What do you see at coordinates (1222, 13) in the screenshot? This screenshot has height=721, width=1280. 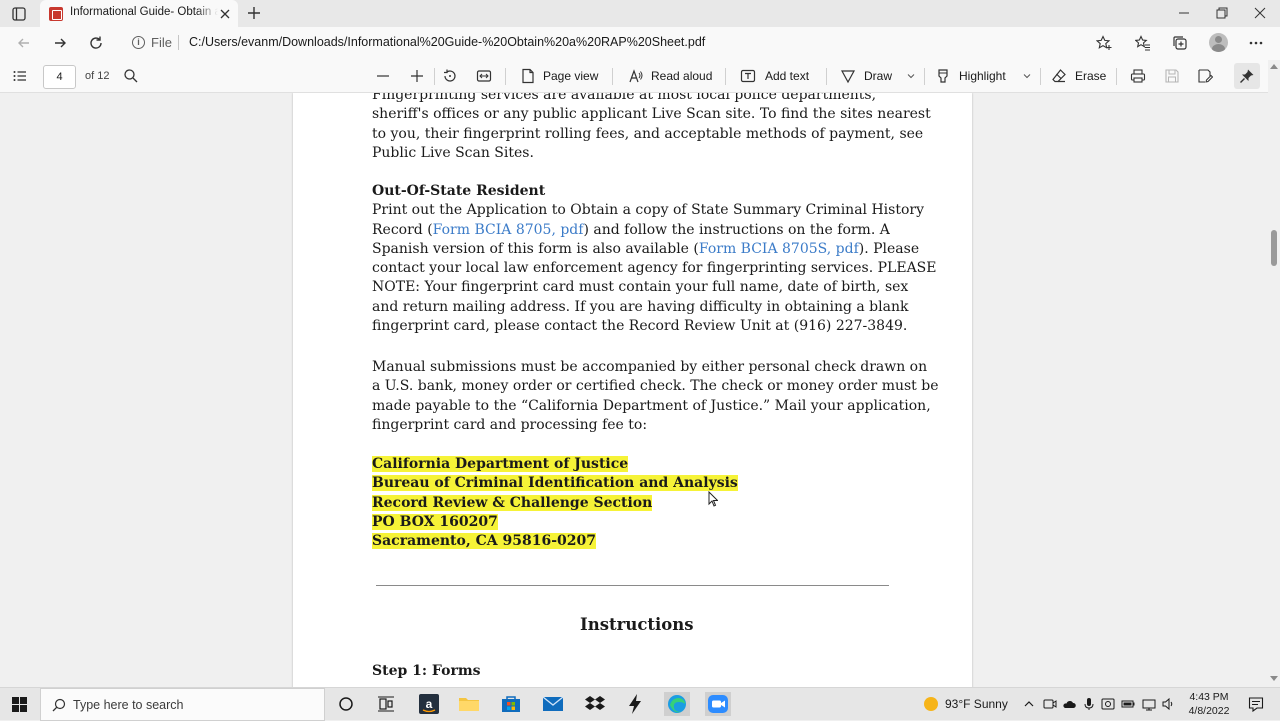 I see `restore-icon` at bounding box center [1222, 13].